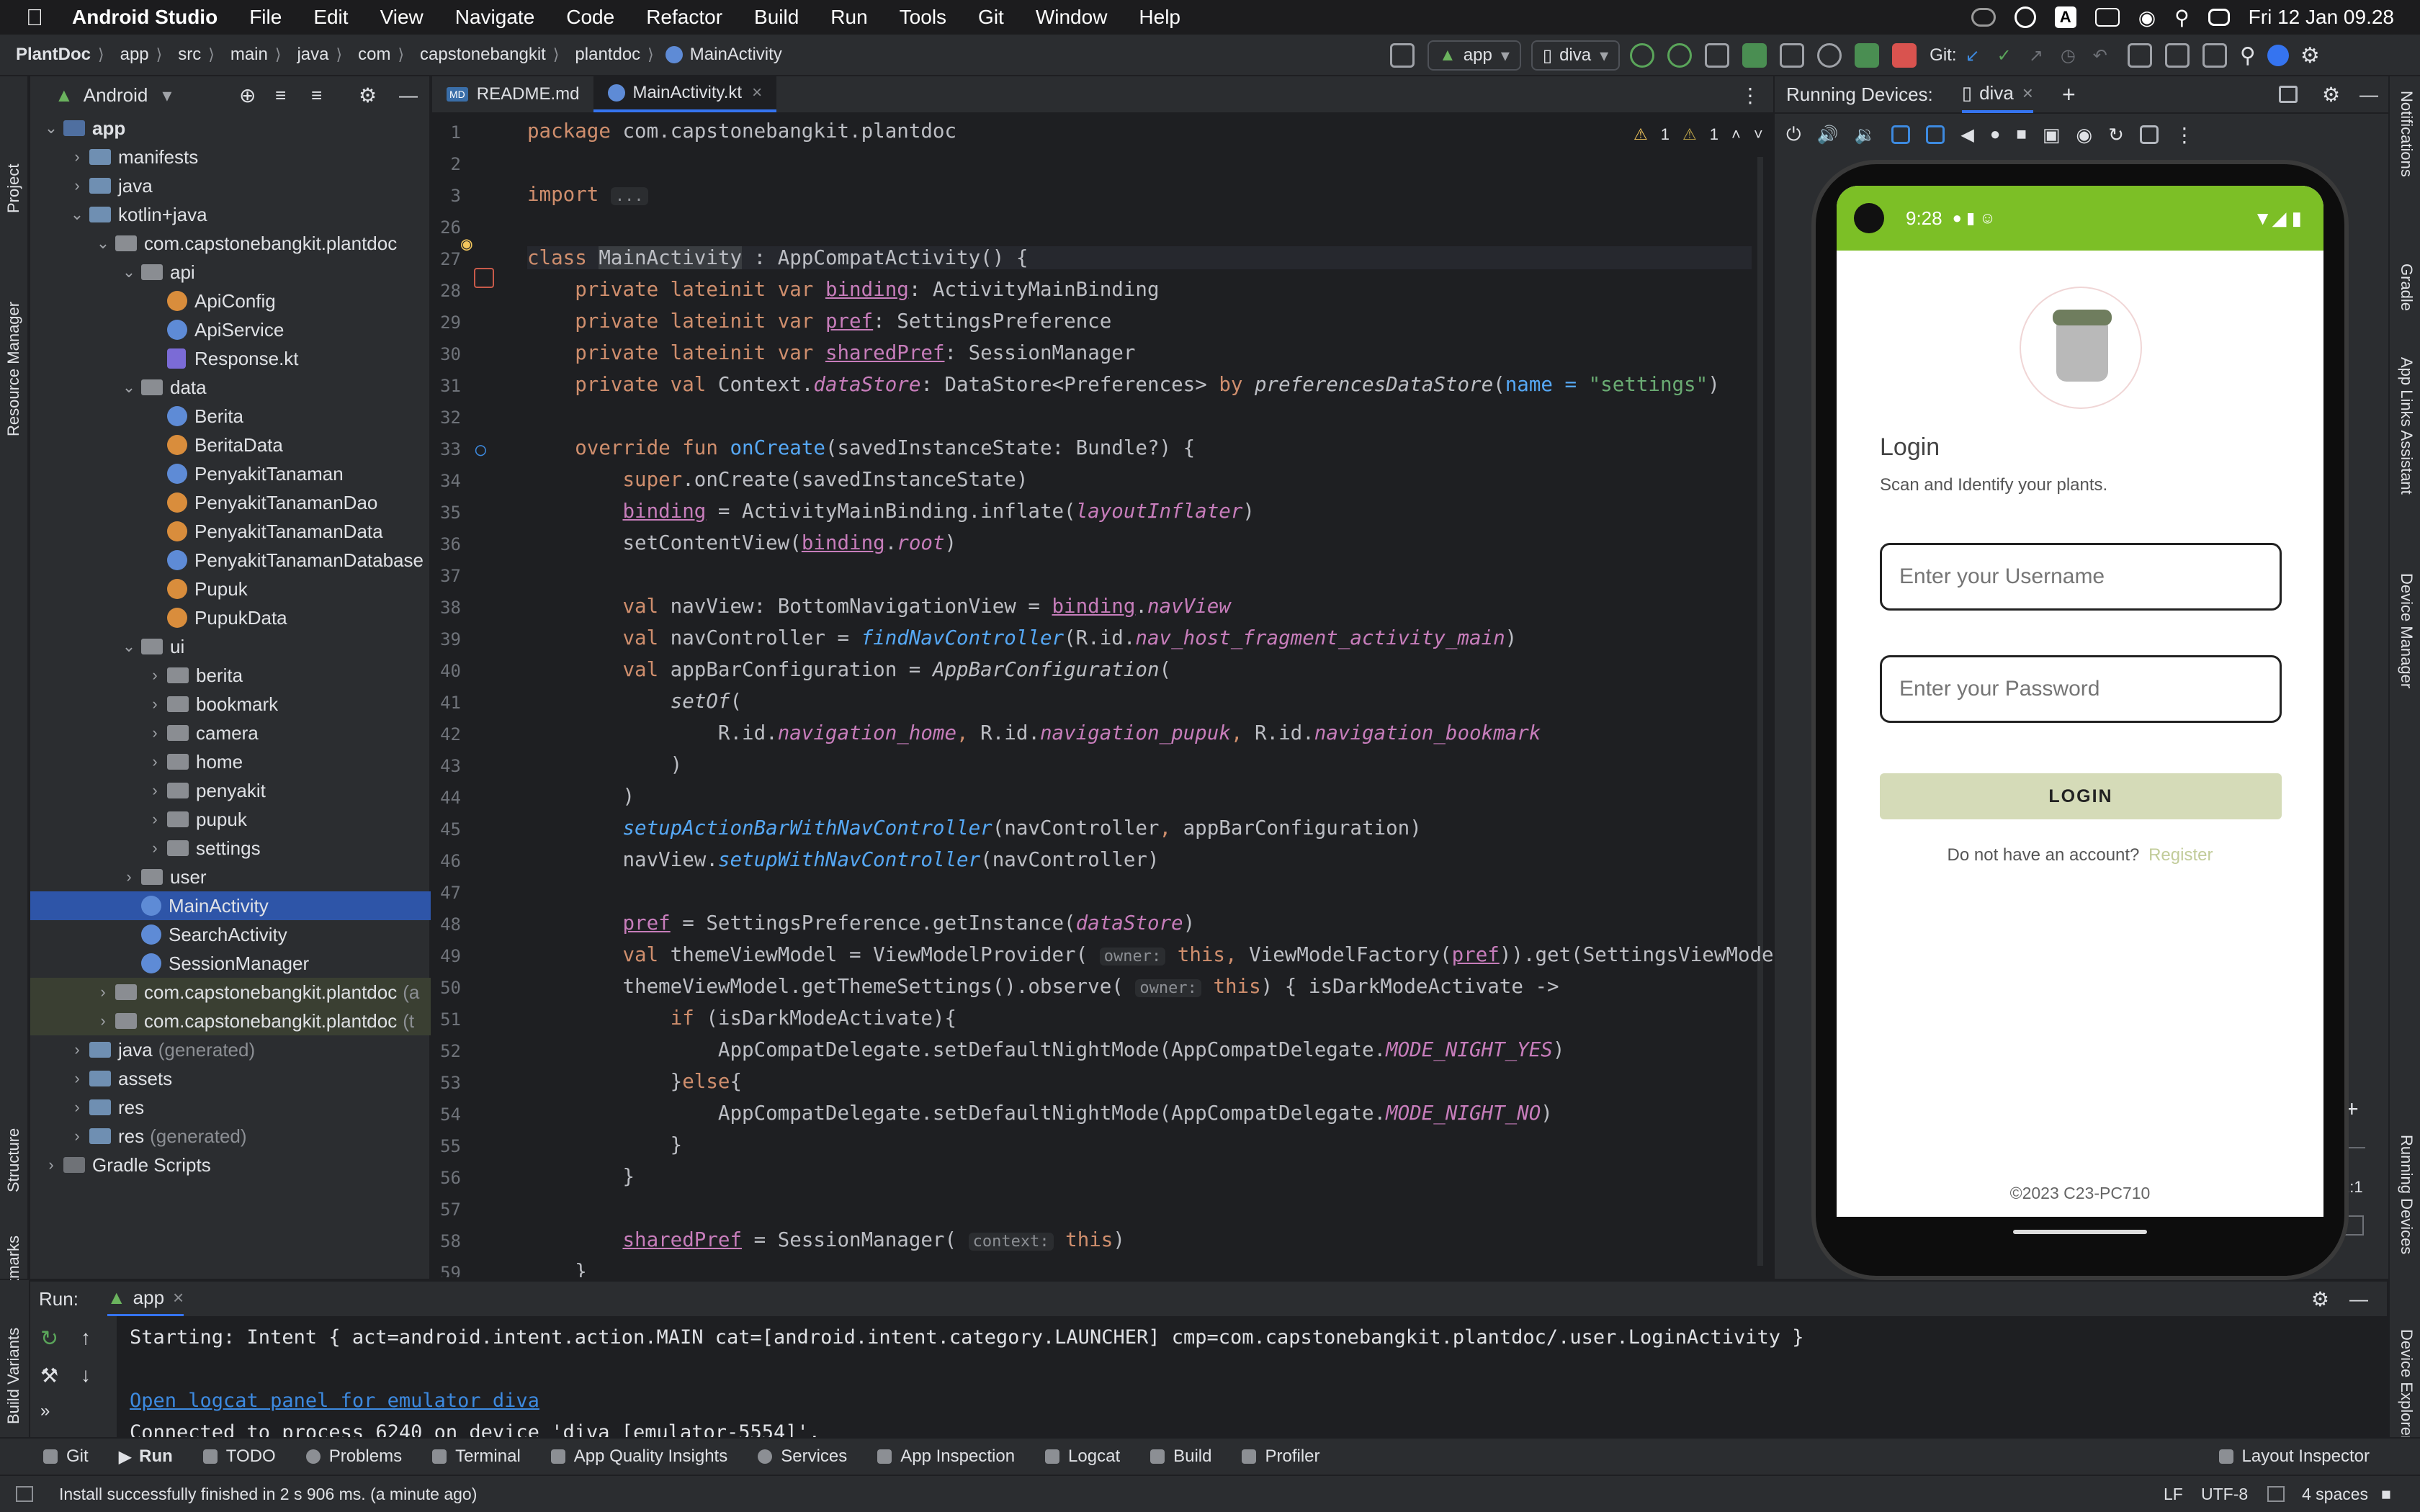 The height and width of the screenshot is (1512, 2420). Describe the element at coordinates (1717, 55) in the screenshot. I see `list-icon` at that location.